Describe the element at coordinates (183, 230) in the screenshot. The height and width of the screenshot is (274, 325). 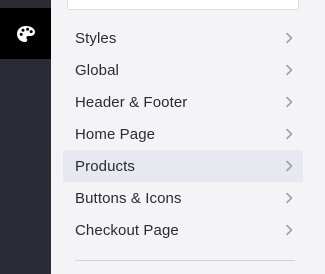
I see `menu-item-checkout-page: Checkout Page` at that location.